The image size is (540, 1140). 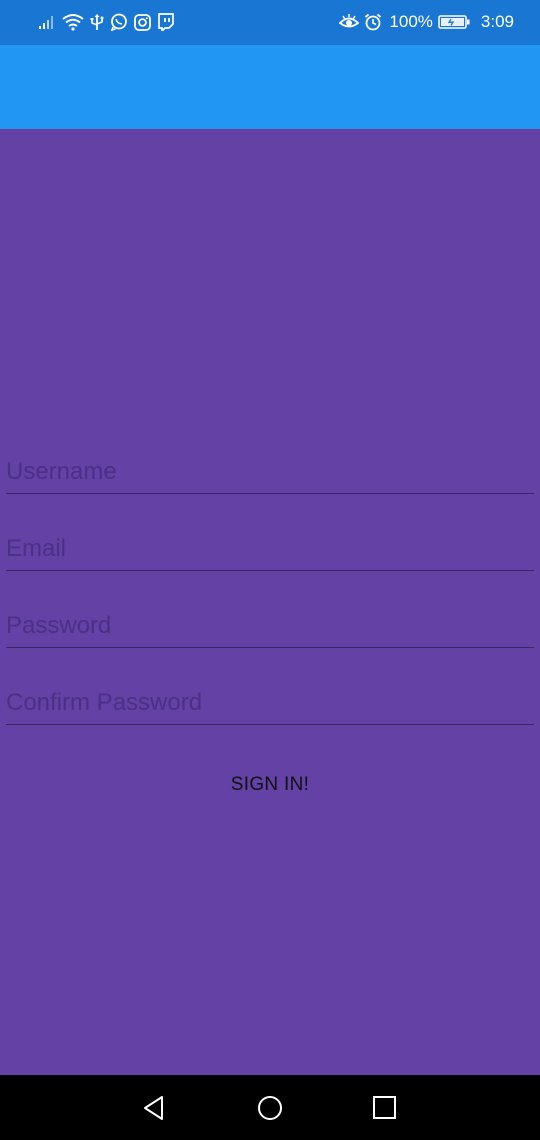 What do you see at coordinates (47, 22) in the screenshot?
I see `signal-icon` at bounding box center [47, 22].